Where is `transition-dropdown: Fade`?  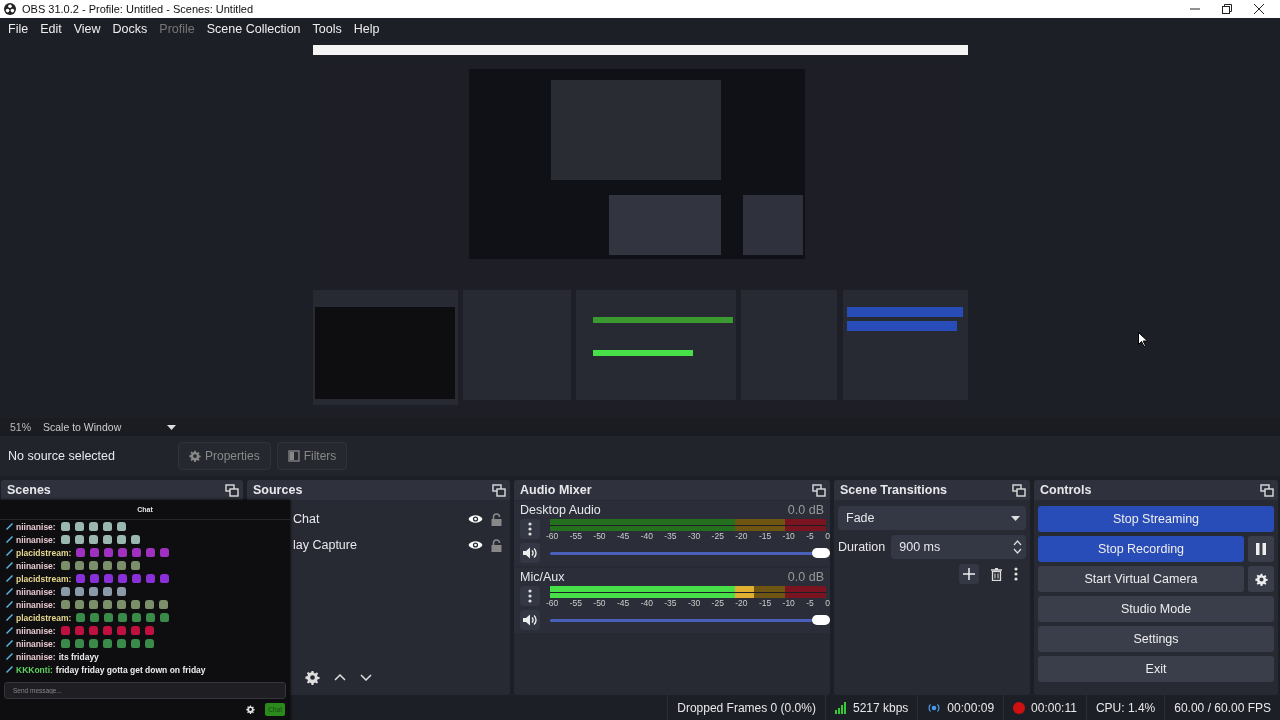 transition-dropdown: Fade is located at coordinates (932, 518).